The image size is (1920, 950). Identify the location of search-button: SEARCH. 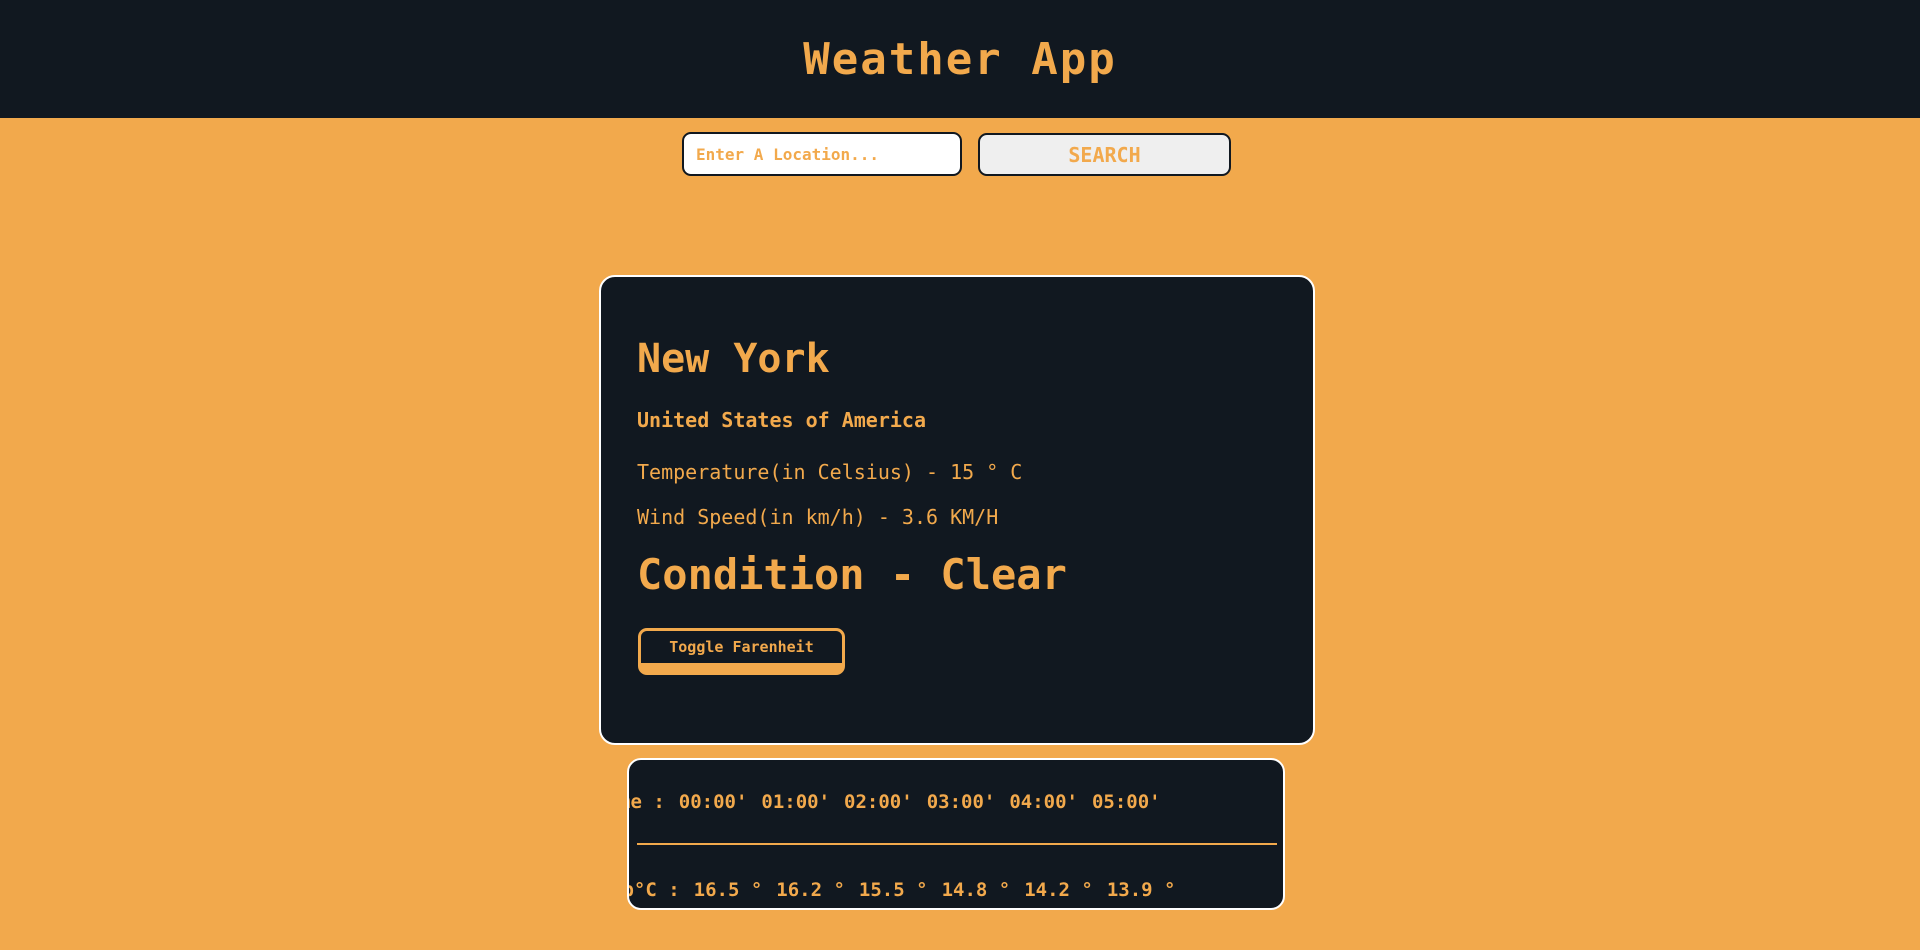
(1104, 154).